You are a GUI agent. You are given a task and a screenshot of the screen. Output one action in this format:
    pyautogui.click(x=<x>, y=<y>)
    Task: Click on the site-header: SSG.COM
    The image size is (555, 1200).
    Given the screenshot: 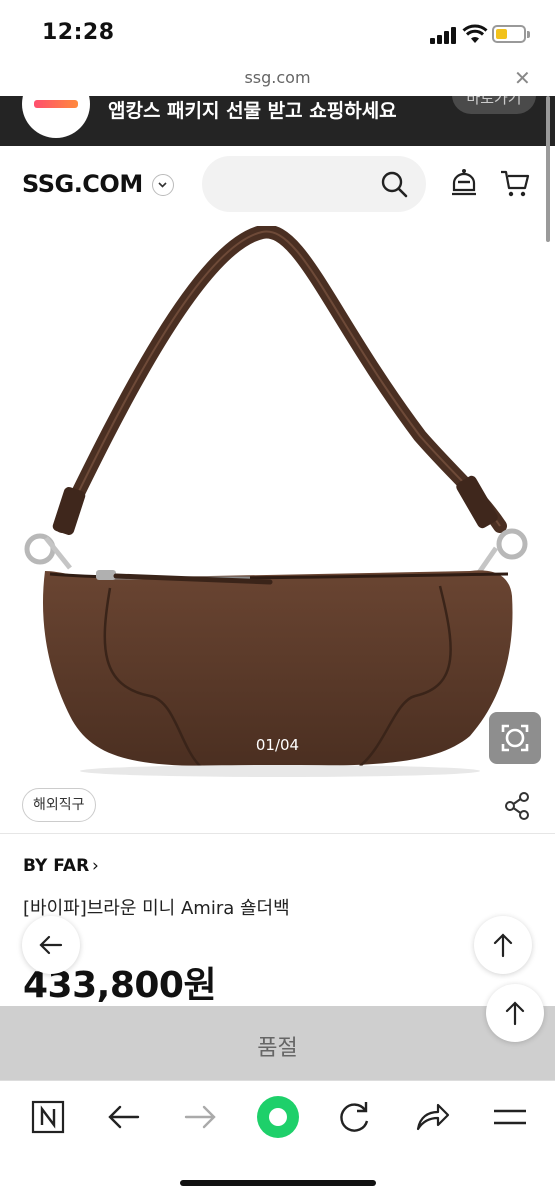 What is the action you would take?
    pyautogui.click(x=277, y=186)
    